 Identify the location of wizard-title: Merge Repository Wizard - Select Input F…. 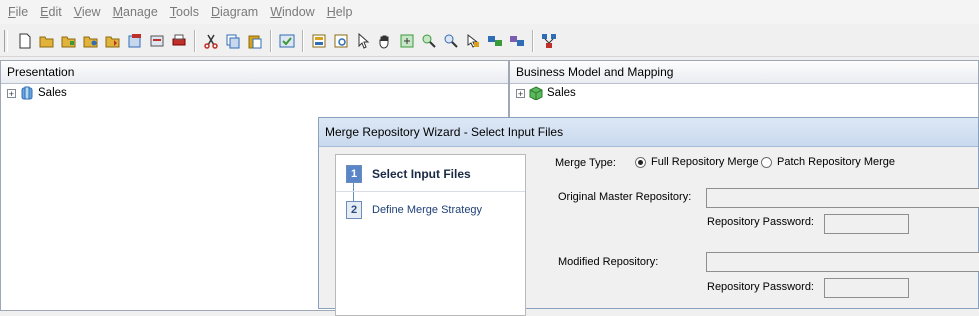
(648, 132).